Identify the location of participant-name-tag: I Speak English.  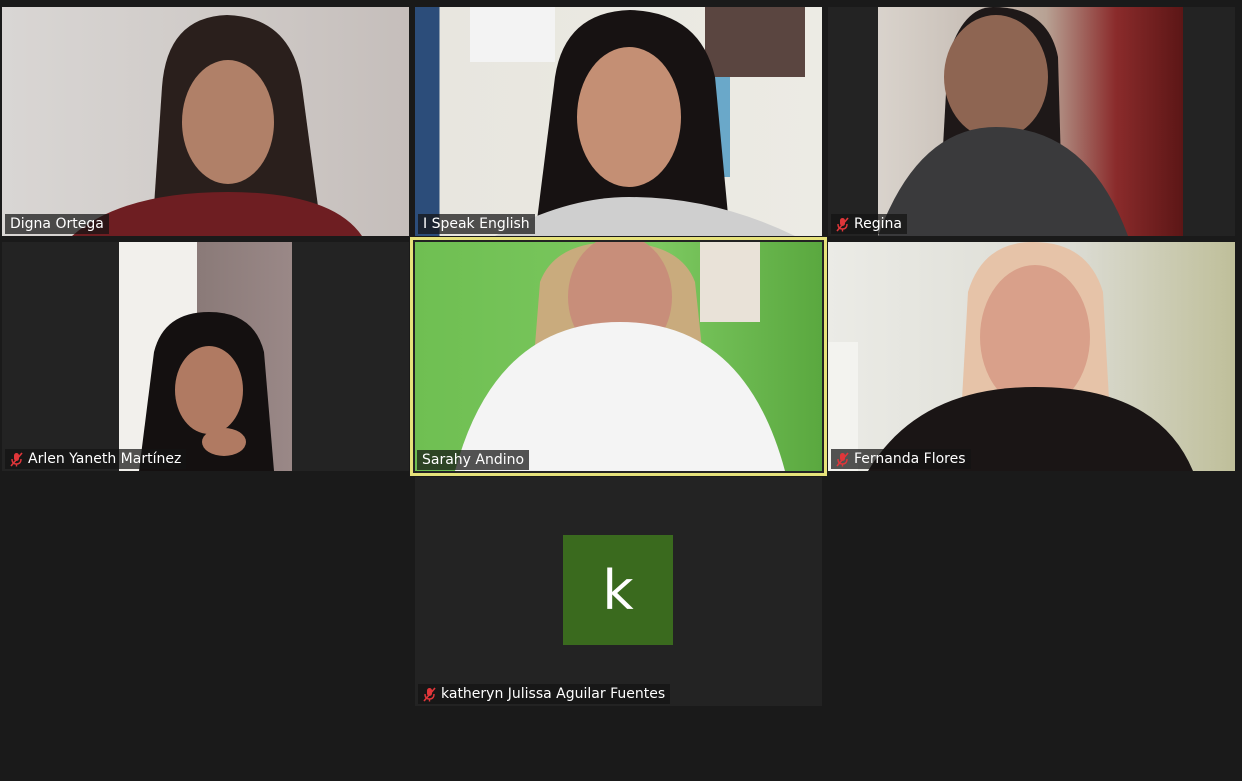
(476, 224).